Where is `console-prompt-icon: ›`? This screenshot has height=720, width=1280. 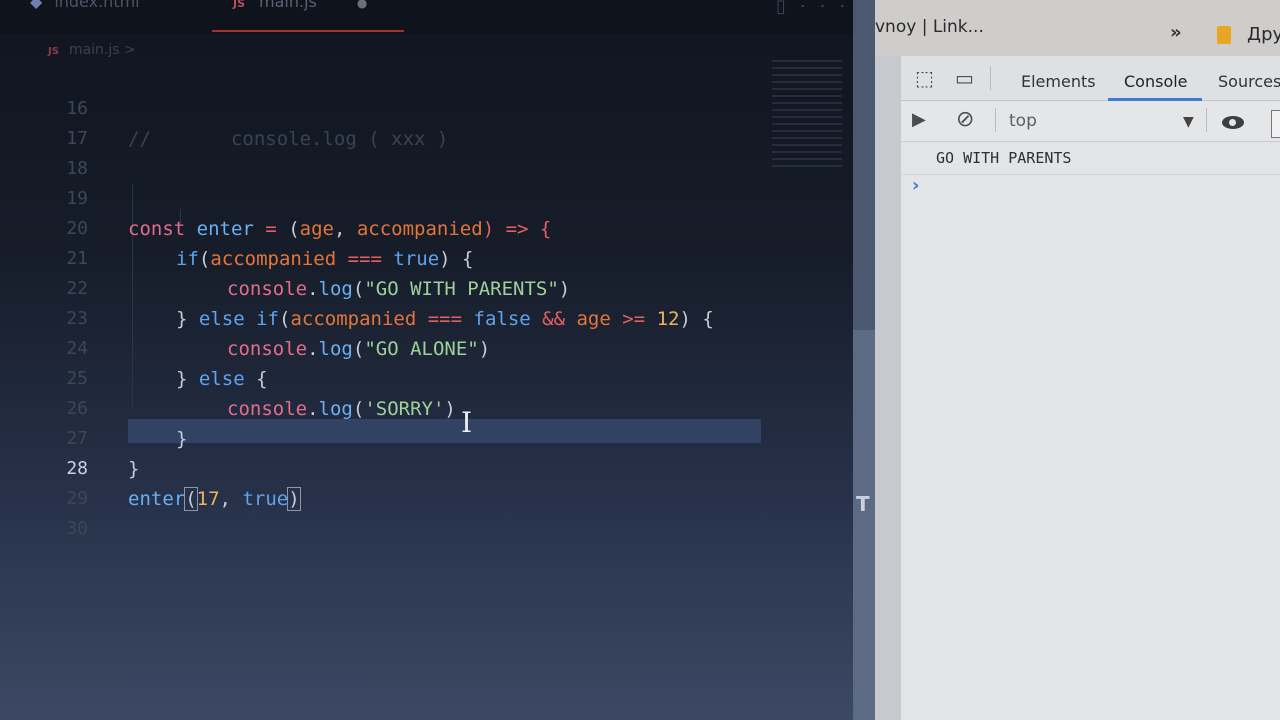 console-prompt-icon: › is located at coordinates (915, 185).